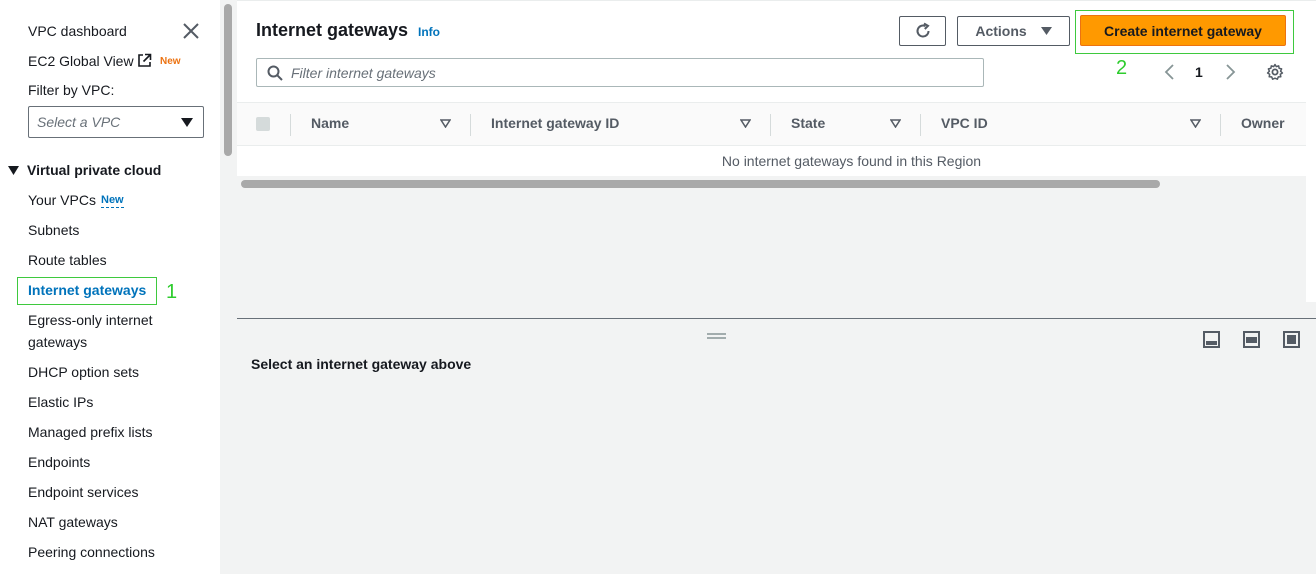 The height and width of the screenshot is (574, 1316). What do you see at coordinates (263, 124) in the screenshot?
I see `select-all-checkbox` at bounding box center [263, 124].